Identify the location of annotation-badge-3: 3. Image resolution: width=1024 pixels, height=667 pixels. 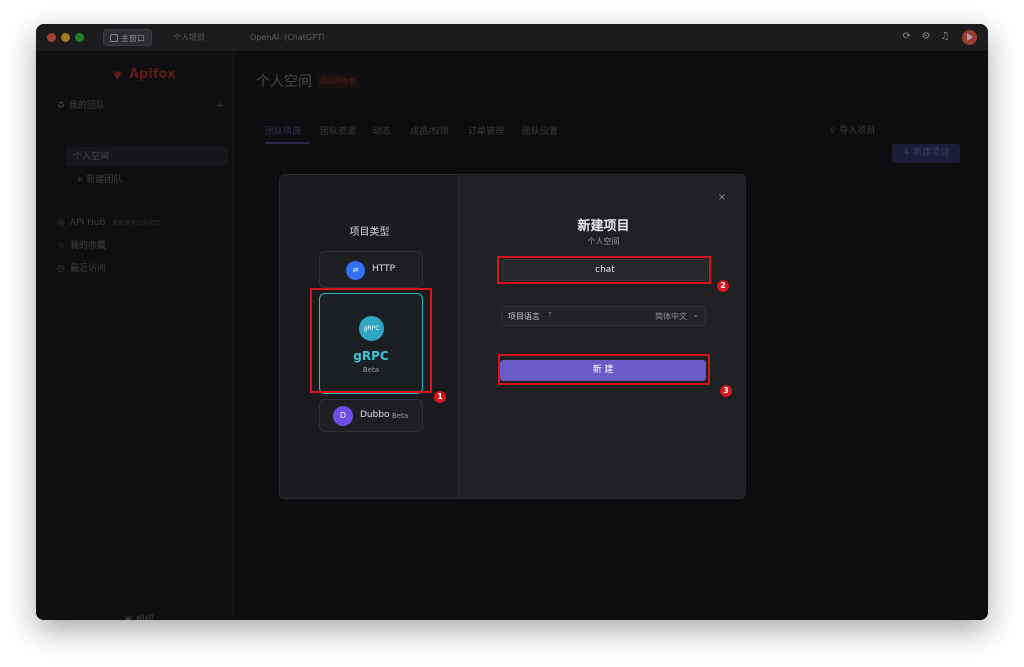
(726, 391).